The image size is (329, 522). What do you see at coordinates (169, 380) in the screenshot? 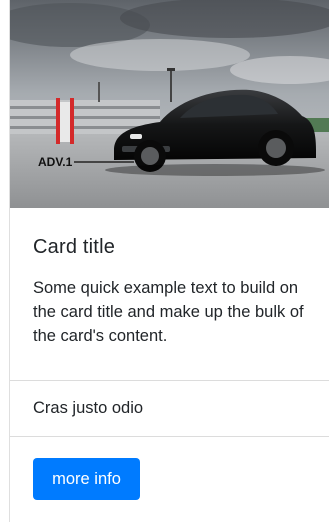
I see `list-divider-top` at bounding box center [169, 380].